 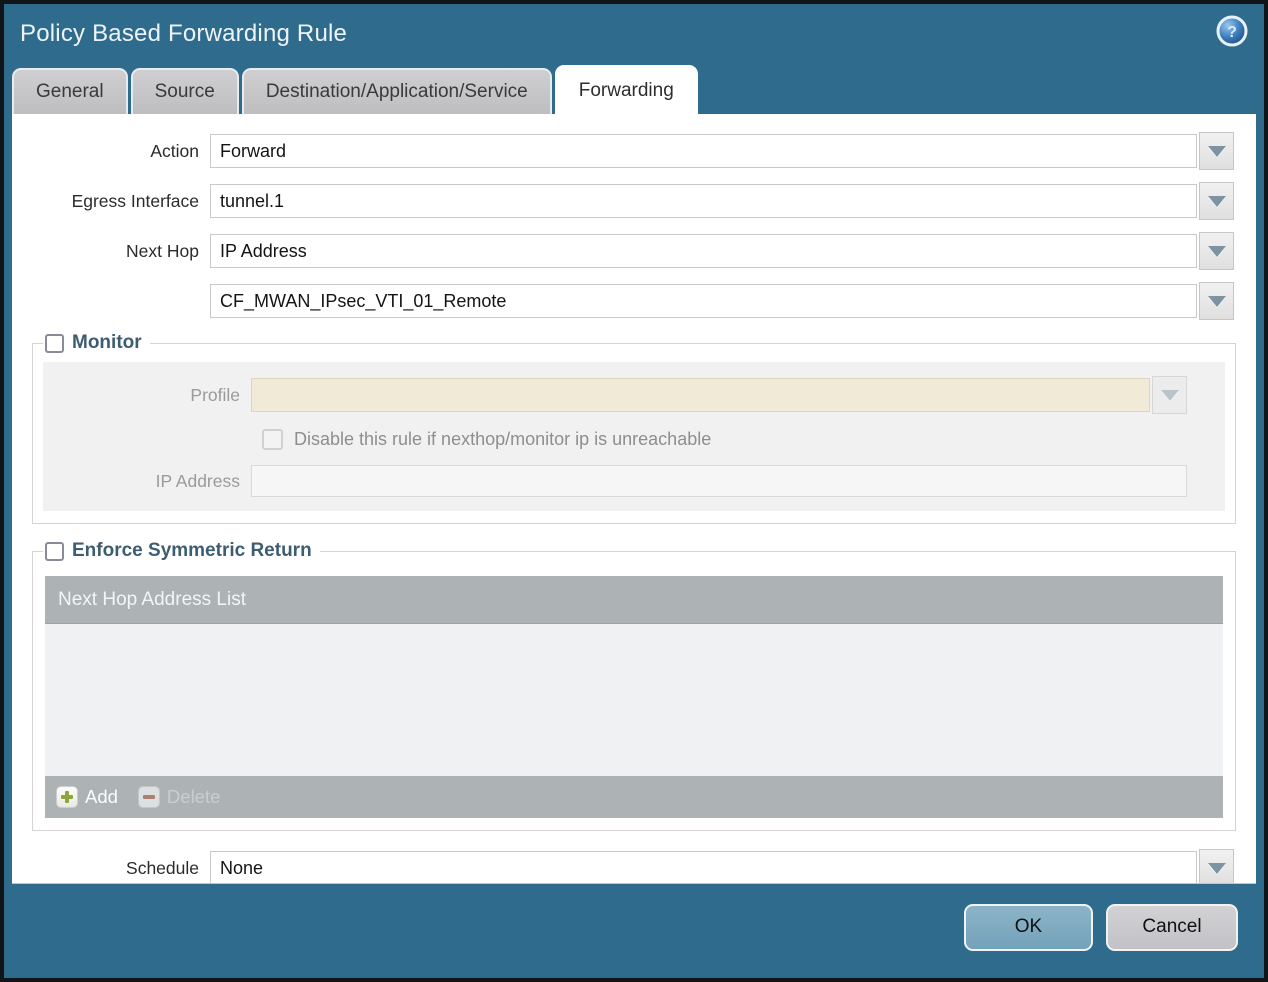 What do you see at coordinates (272, 439) in the screenshot?
I see `disable-rule-checkbox` at bounding box center [272, 439].